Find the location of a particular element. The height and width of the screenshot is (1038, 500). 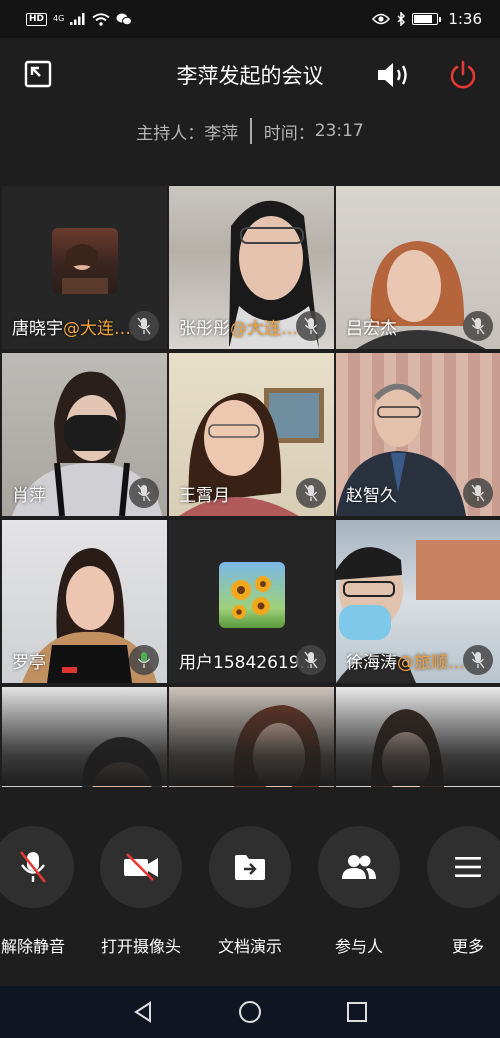

meeting-toolbar: 解除静音 打开摄像头 文档演示 参与人 更多 is located at coordinates (250, 896).